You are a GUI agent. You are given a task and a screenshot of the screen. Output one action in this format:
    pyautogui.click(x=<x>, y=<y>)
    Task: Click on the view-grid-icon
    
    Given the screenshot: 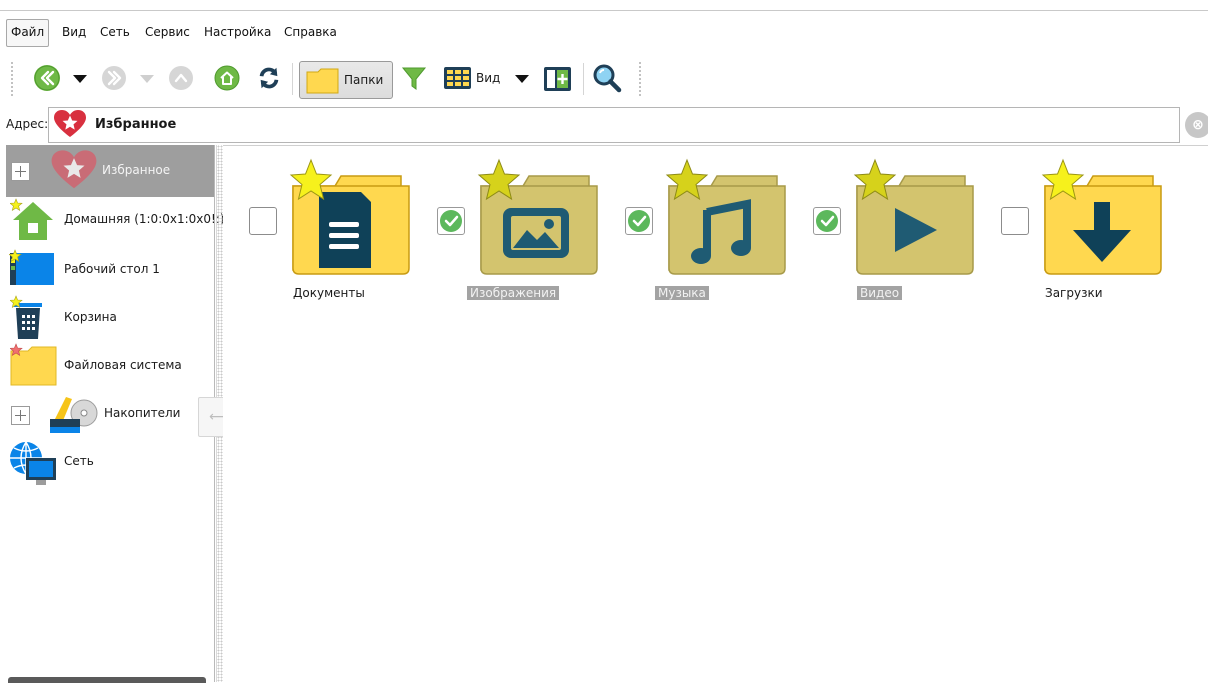 What is the action you would take?
    pyautogui.click(x=457, y=78)
    